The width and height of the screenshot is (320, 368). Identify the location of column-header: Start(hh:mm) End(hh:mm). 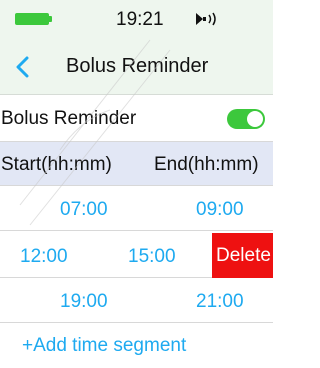
(136, 164).